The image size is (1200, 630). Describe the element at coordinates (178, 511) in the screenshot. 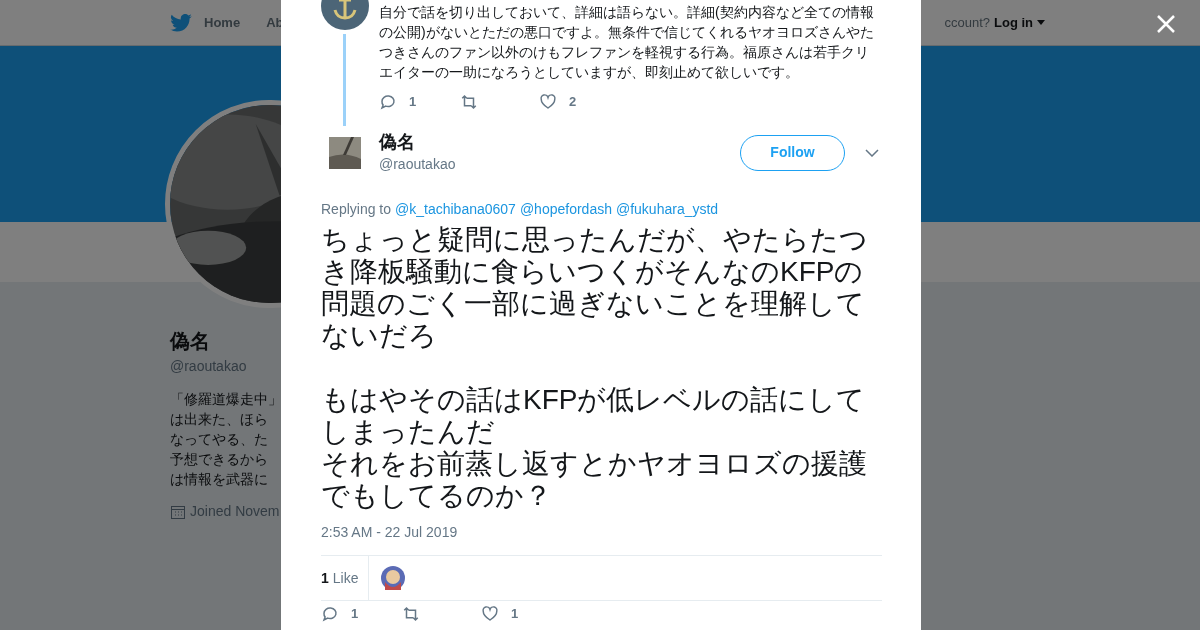

I see `calendar-icon` at that location.